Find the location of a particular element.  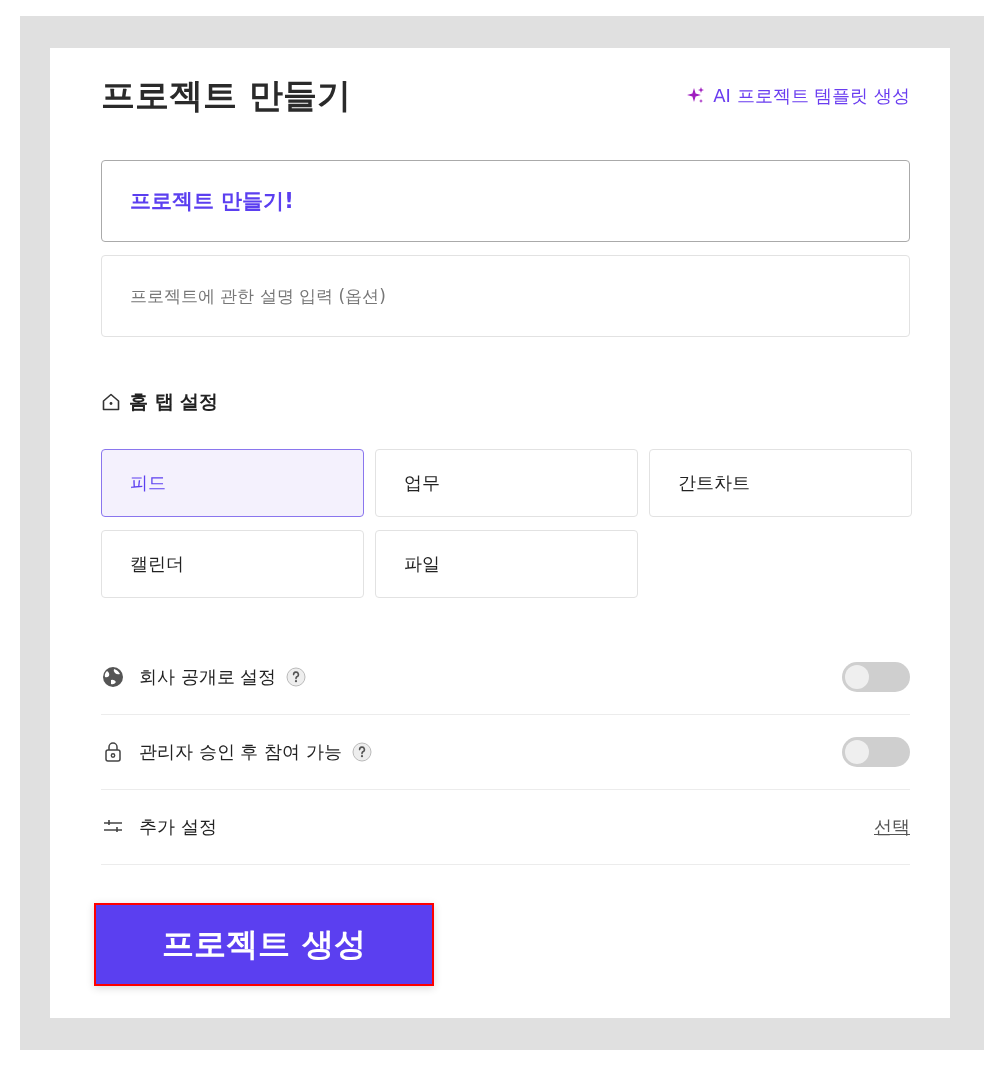

description-field: 프로젝트에 관한 설명 입력 (옵션) is located at coordinates (505, 296).